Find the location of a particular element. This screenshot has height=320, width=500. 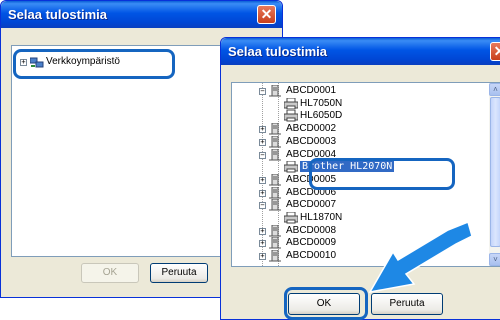

tree-item-printer: HL1870N is located at coordinates (359, 218).